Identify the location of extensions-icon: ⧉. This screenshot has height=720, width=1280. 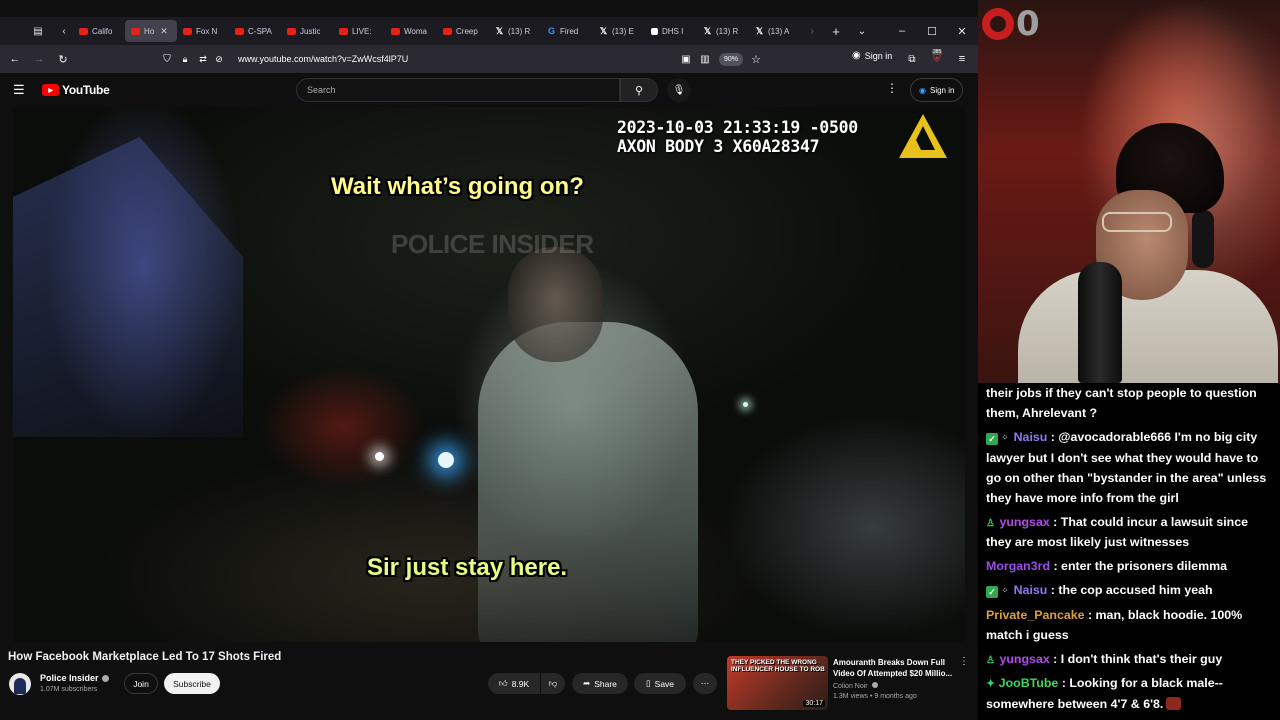
(912, 59).